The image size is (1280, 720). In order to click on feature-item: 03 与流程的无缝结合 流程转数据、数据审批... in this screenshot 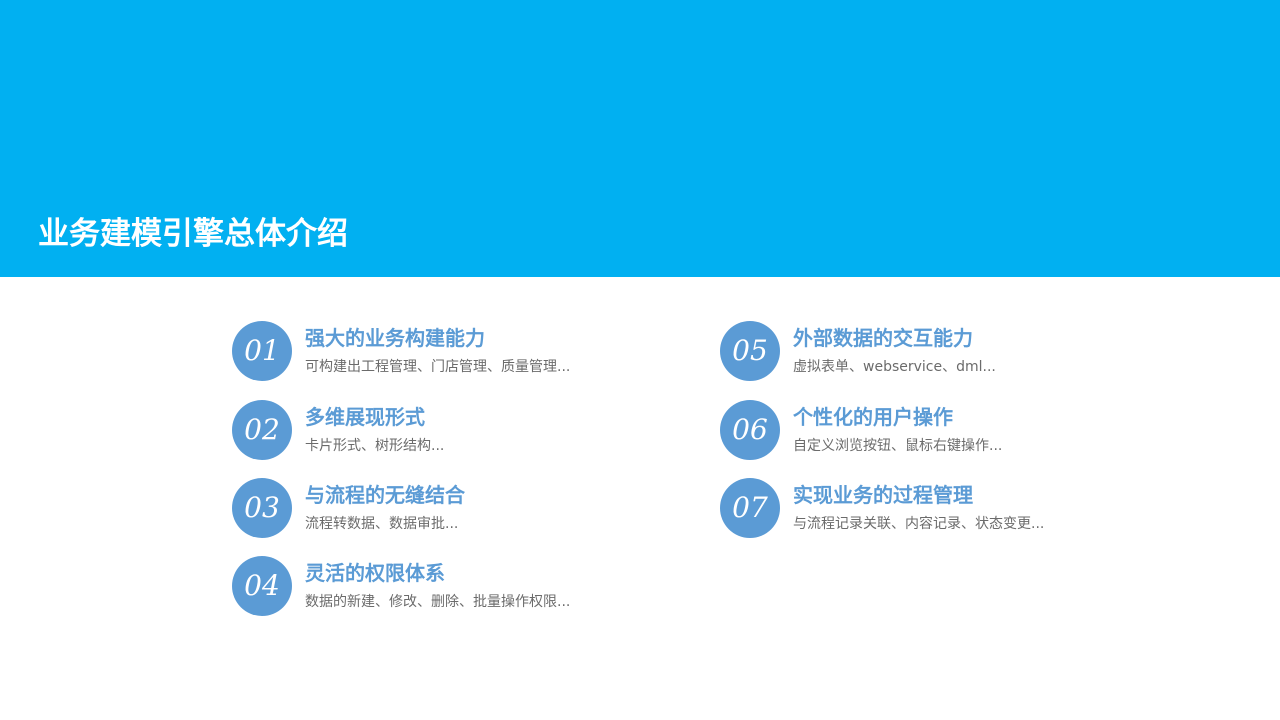, I will do `click(442, 509)`.